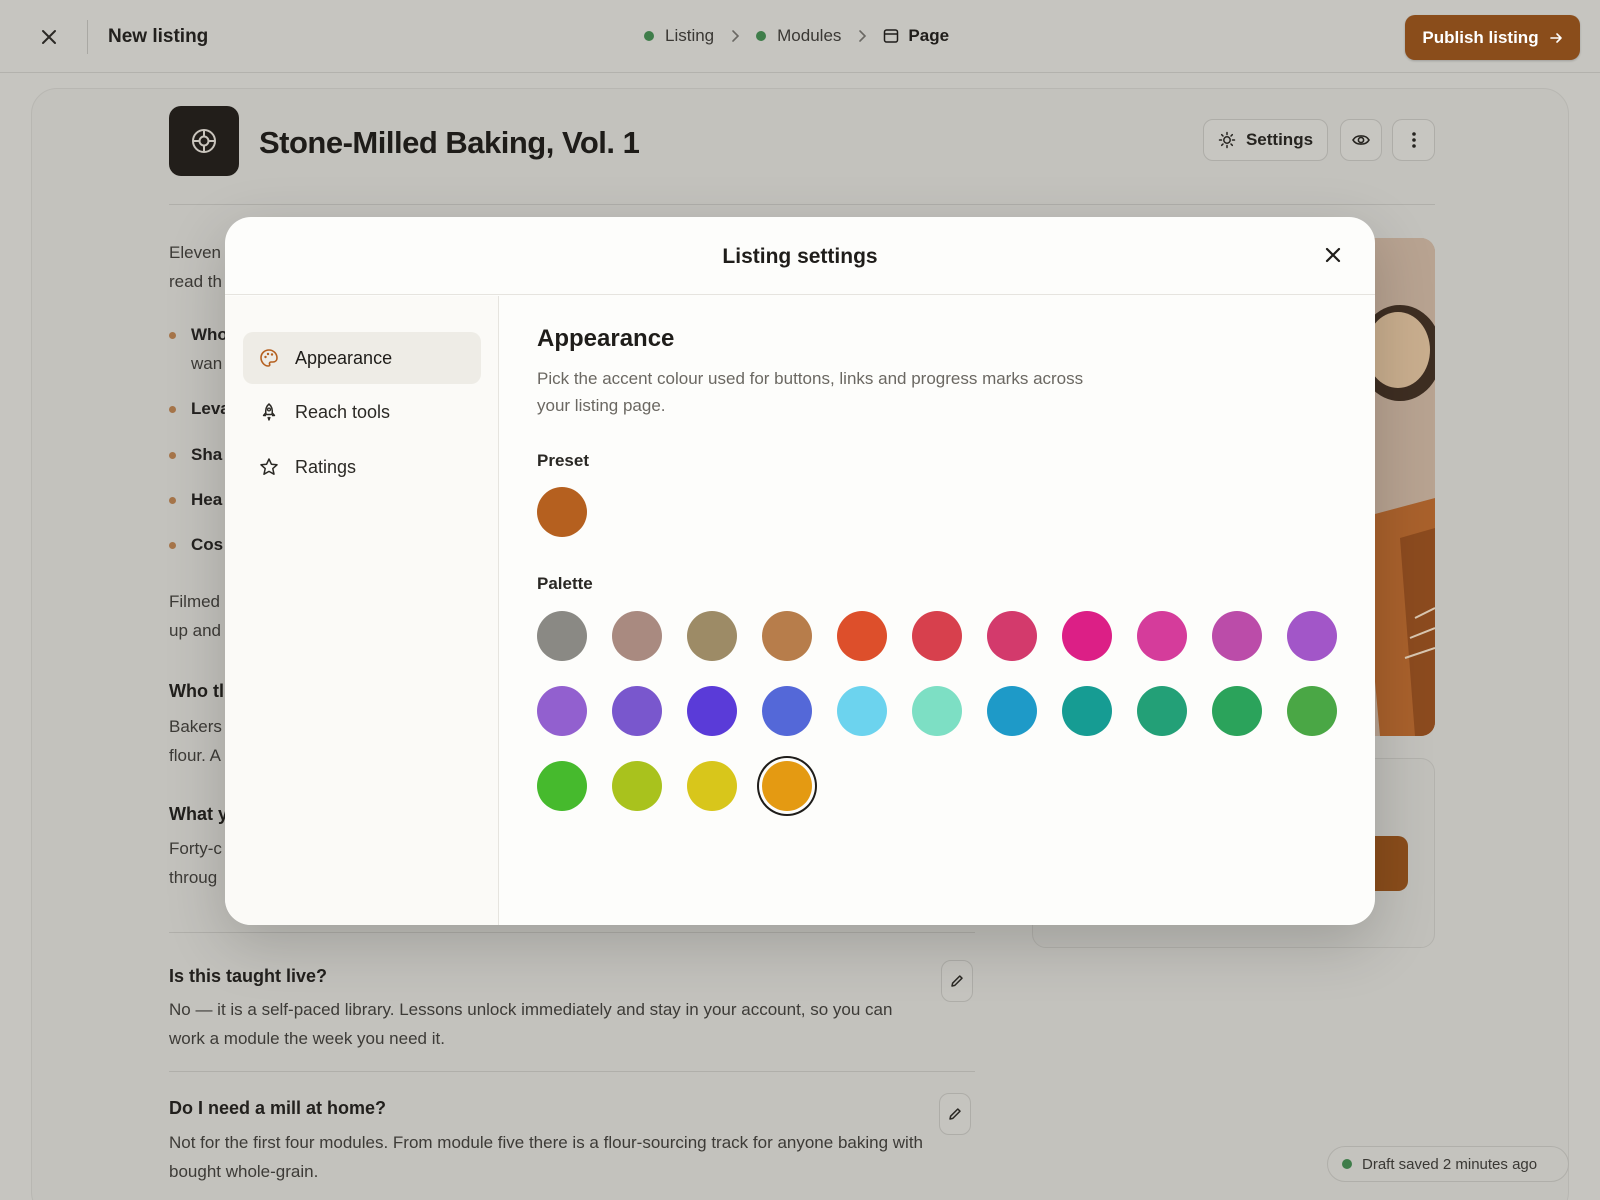  I want to click on crumb-modules: Modules, so click(798, 36).